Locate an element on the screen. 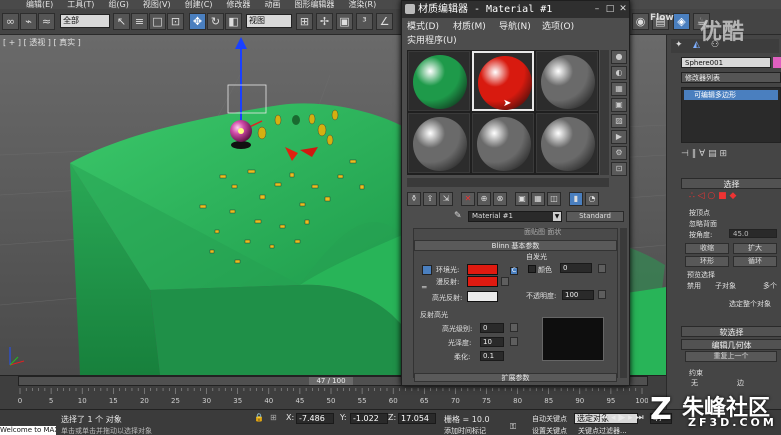 The image size is (781, 435). ref-coord-dropdown: 视图 is located at coordinates (269, 21).